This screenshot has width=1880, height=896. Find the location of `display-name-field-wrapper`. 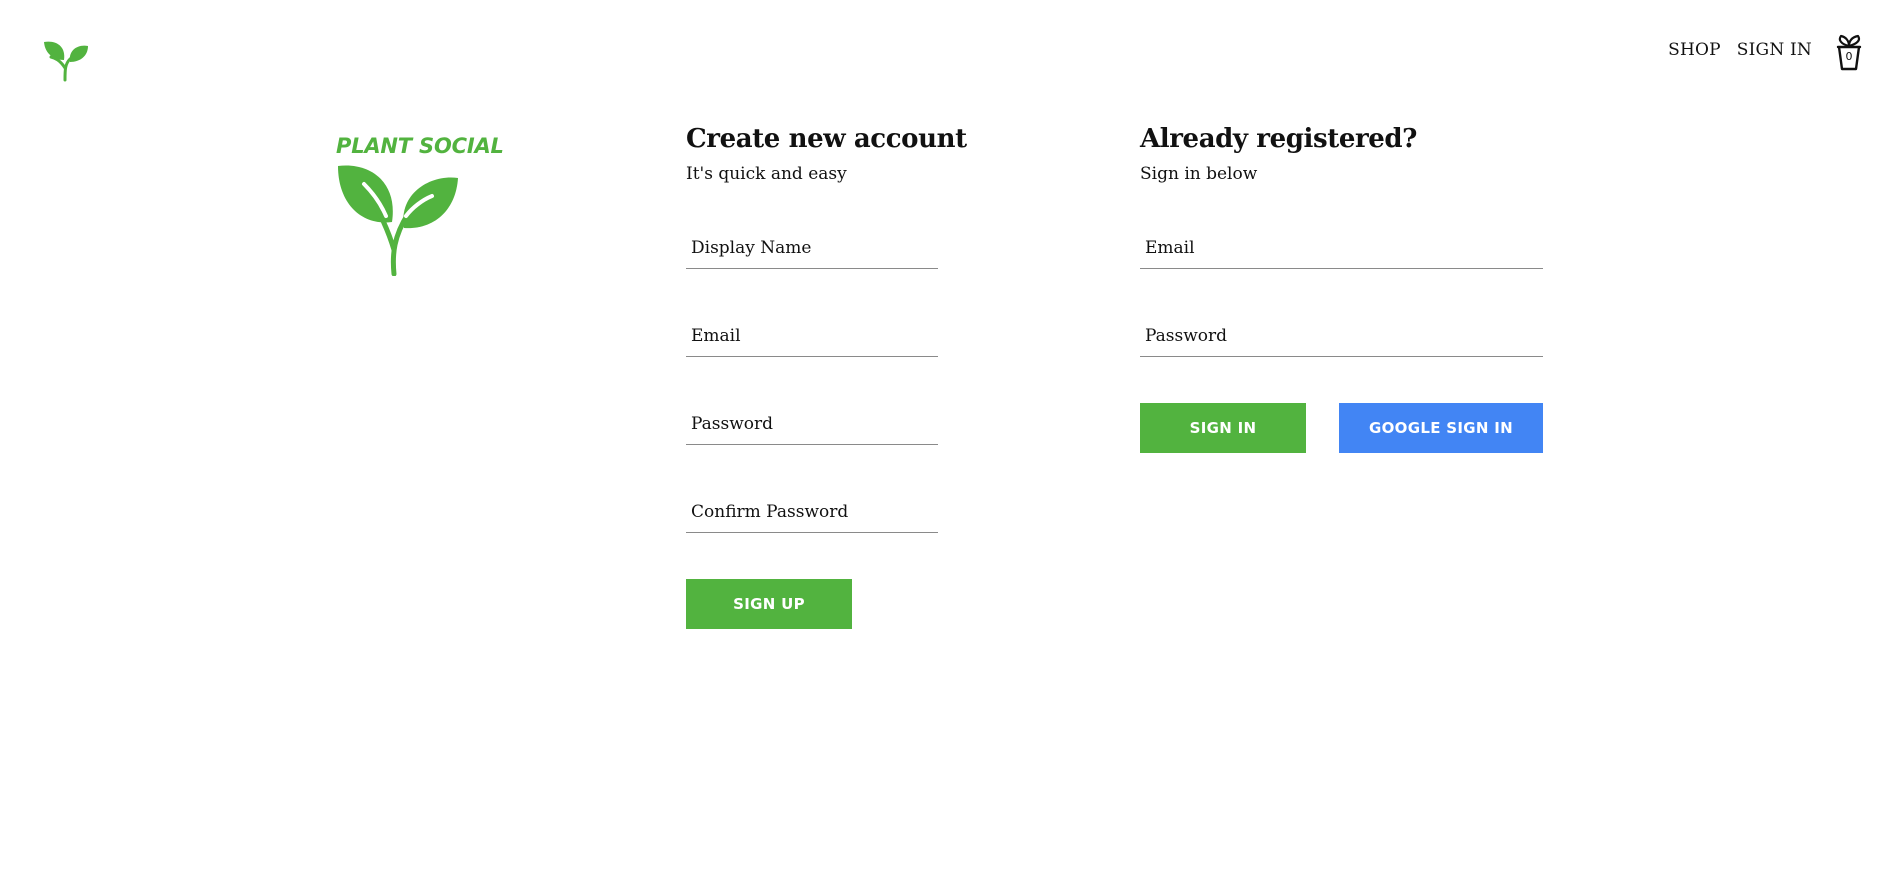

display-name-field-wrapper is located at coordinates (812, 248).